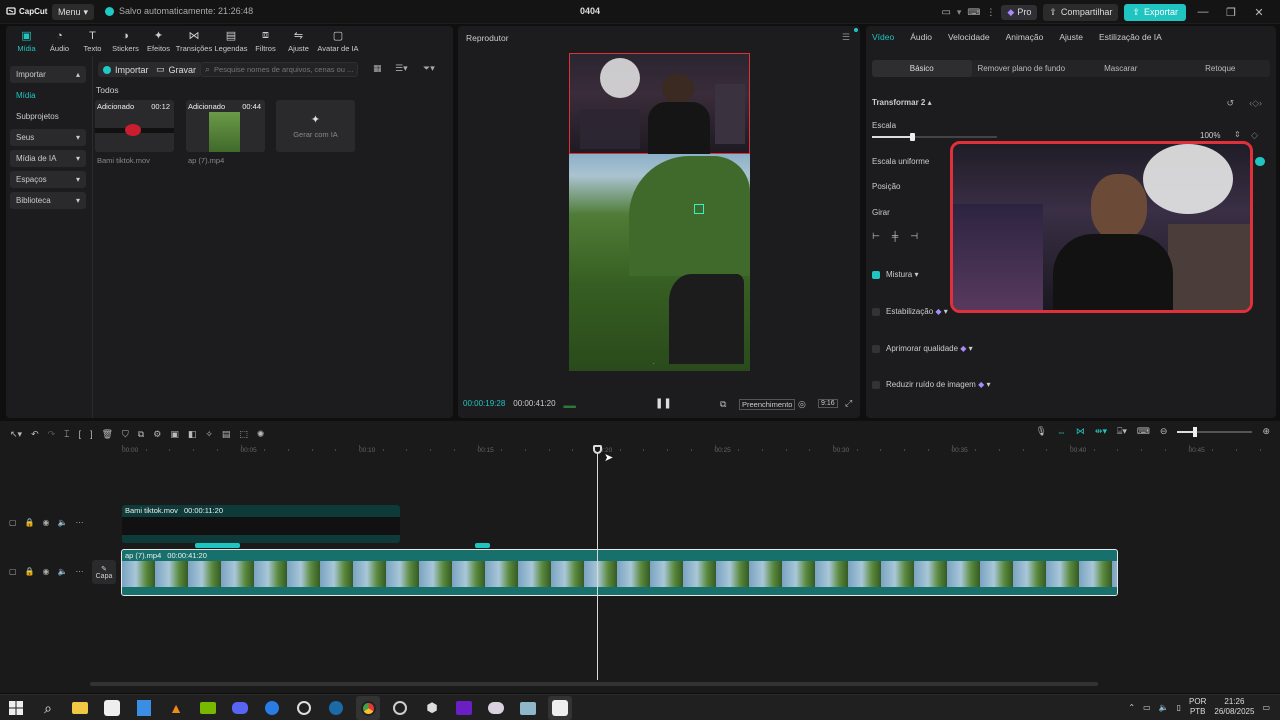 The width and height of the screenshot is (1280, 720). Describe the element at coordinates (112, 708) in the screenshot. I see `capcut-app-icon` at that location.